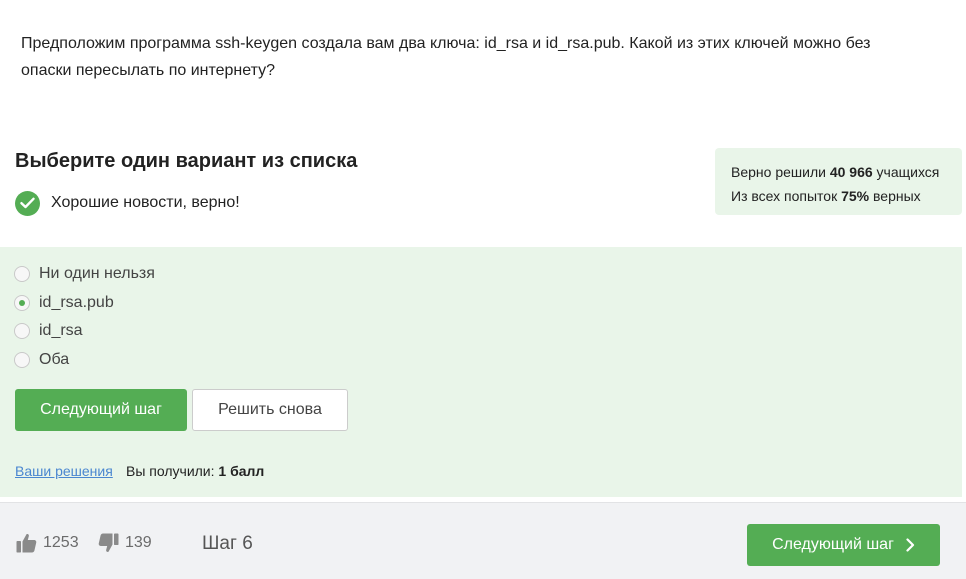 The width and height of the screenshot is (966, 579). What do you see at coordinates (64, 471) in the screenshot?
I see `your-solutions-link: Ваши решения` at bounding box center [64, 471].